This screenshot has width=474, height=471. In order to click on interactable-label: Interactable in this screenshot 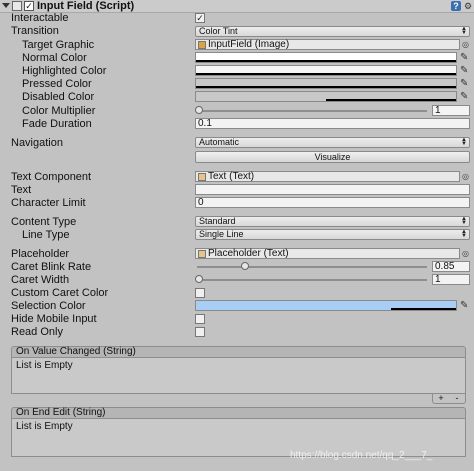, I will do `click(40, 18)`.